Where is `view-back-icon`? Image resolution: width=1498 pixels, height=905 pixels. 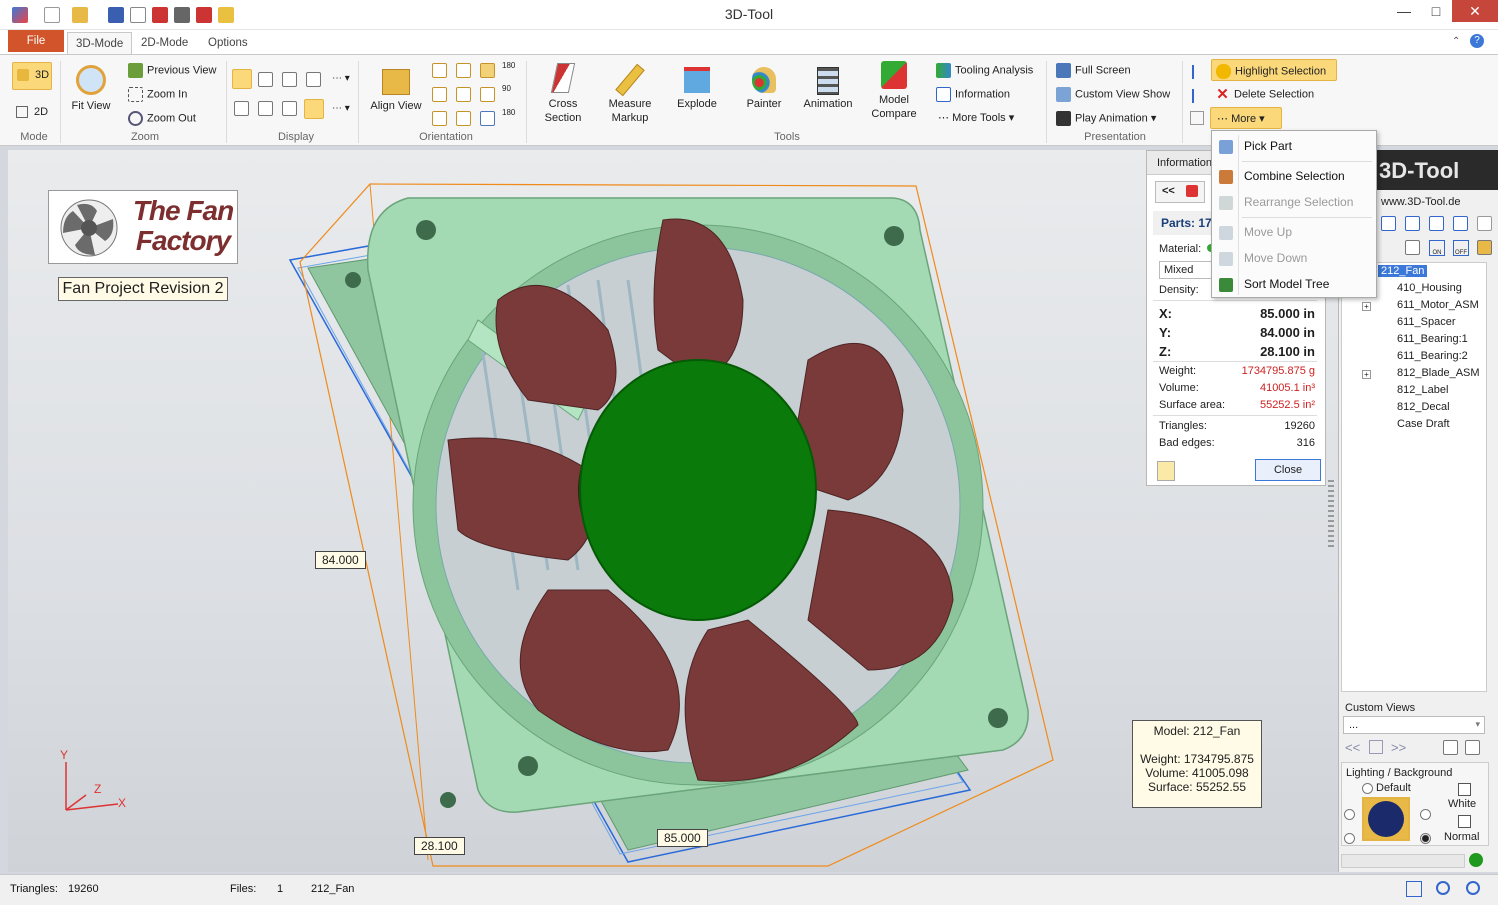 view-back-icon is located at coordinates (463, 70).